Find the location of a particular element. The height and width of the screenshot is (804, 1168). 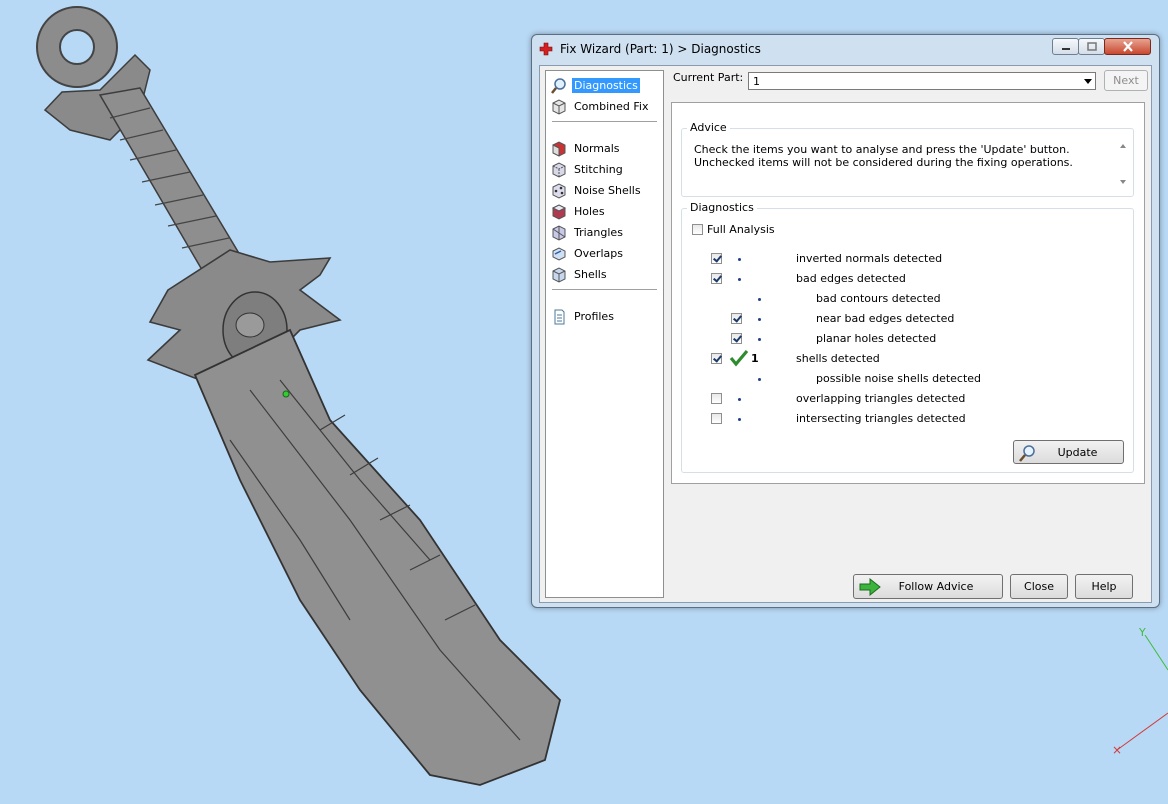

current-part-label: Current Part: is located at coordinates (708, 77).